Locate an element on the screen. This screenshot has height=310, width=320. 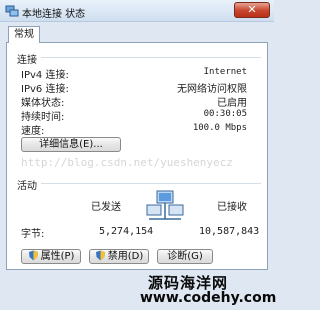
properties-label: 属性(P) is located at coordinates (57, 256).